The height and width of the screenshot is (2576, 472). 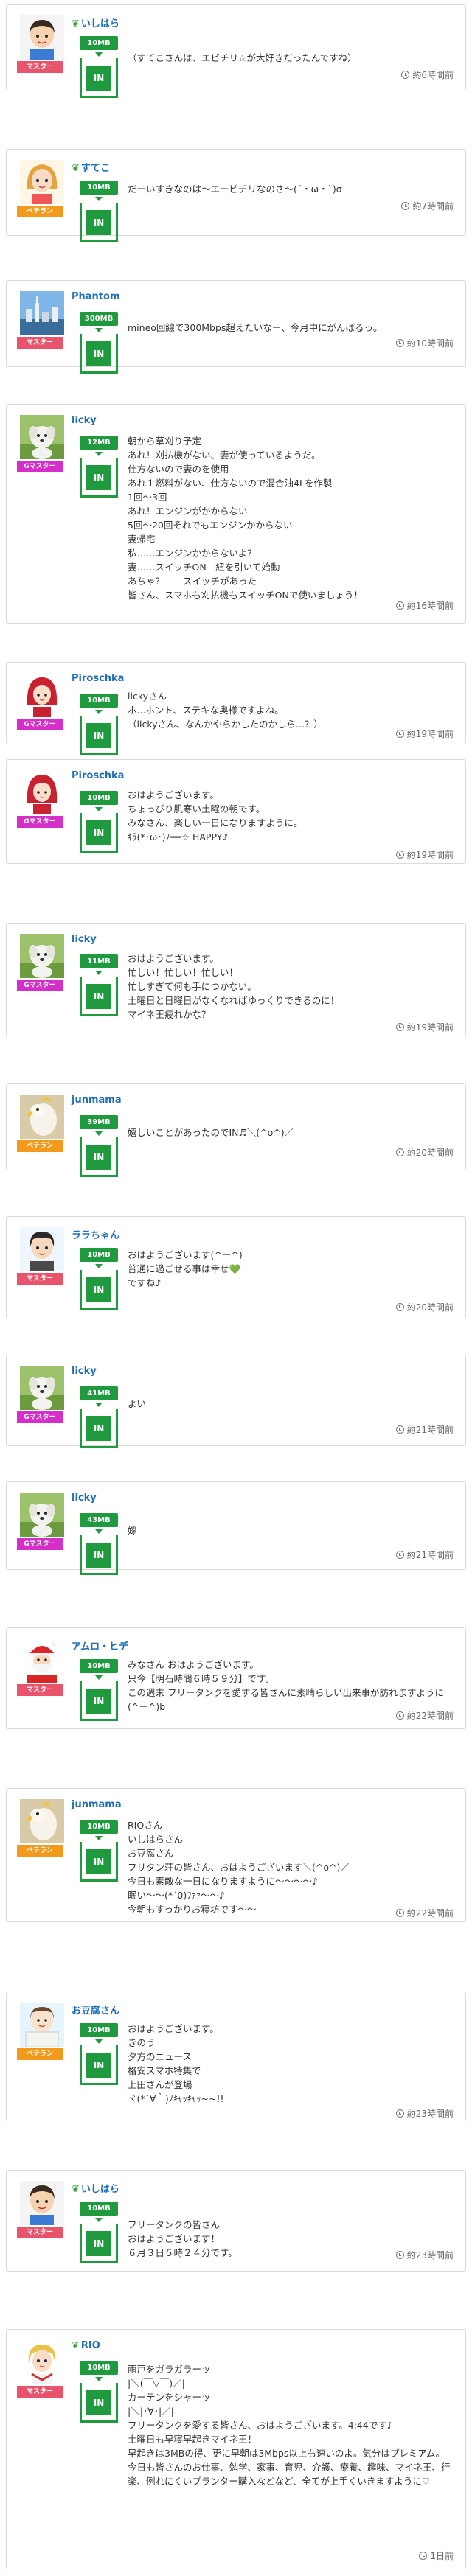 I want to click on message-line: 忙しすぎて何も手につかない。, so click(x=192, y=986).